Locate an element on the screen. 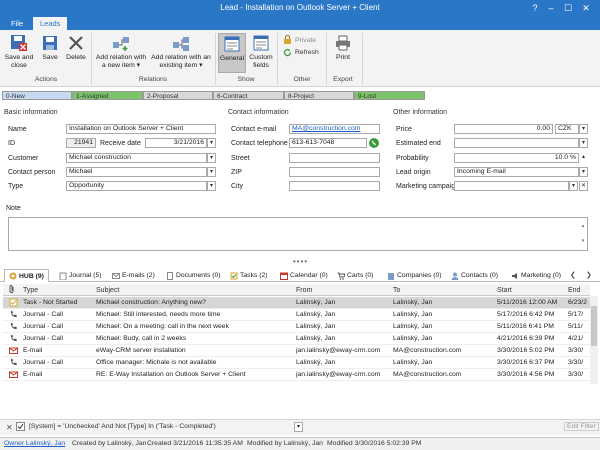 The width and height of the screenshot is (600, 450). estimated-end-label: Estimated end is located at coordinates (418, 143).